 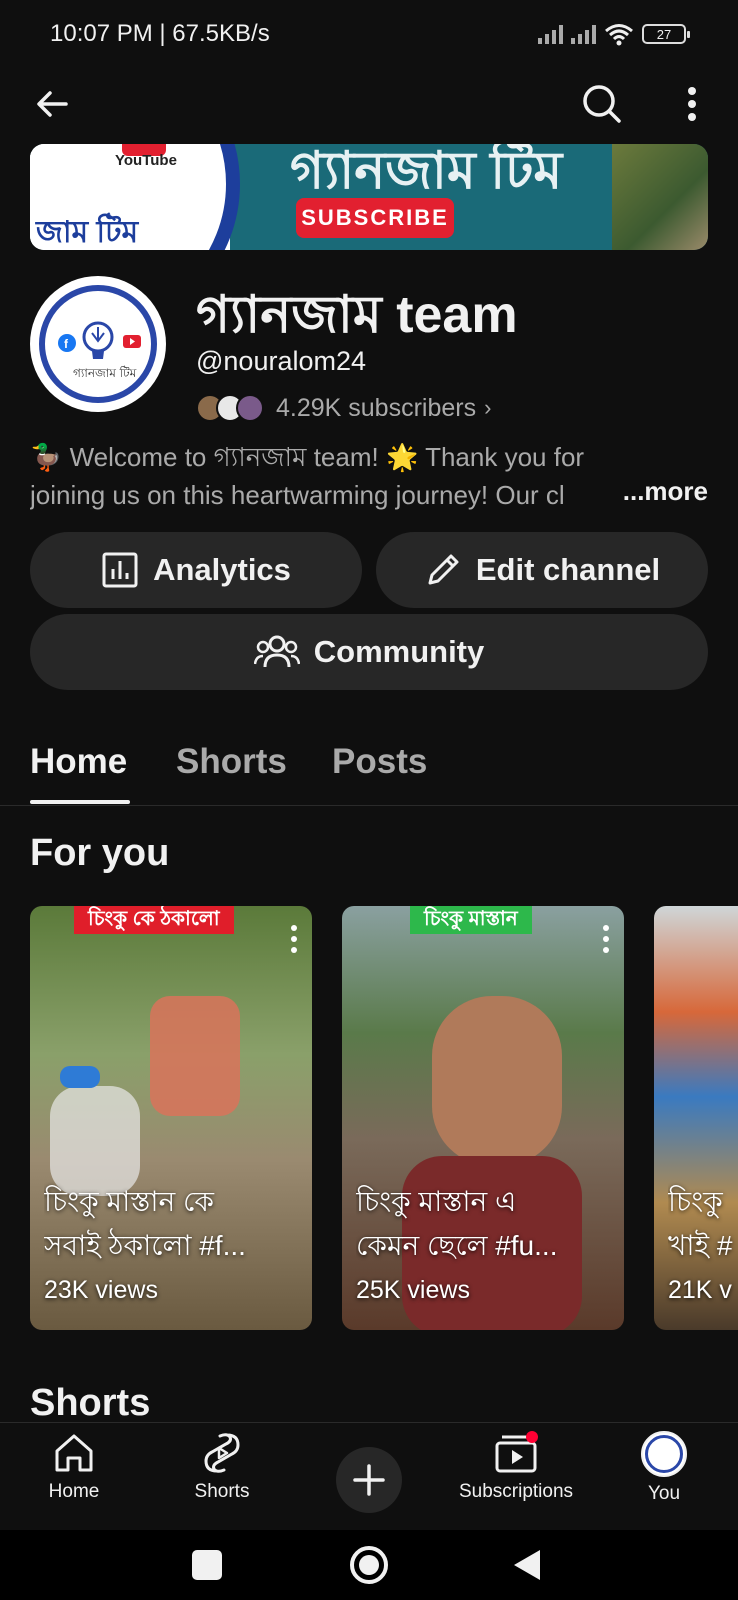 I want to click on active-tab-indicator, so click(x=80, y=802).